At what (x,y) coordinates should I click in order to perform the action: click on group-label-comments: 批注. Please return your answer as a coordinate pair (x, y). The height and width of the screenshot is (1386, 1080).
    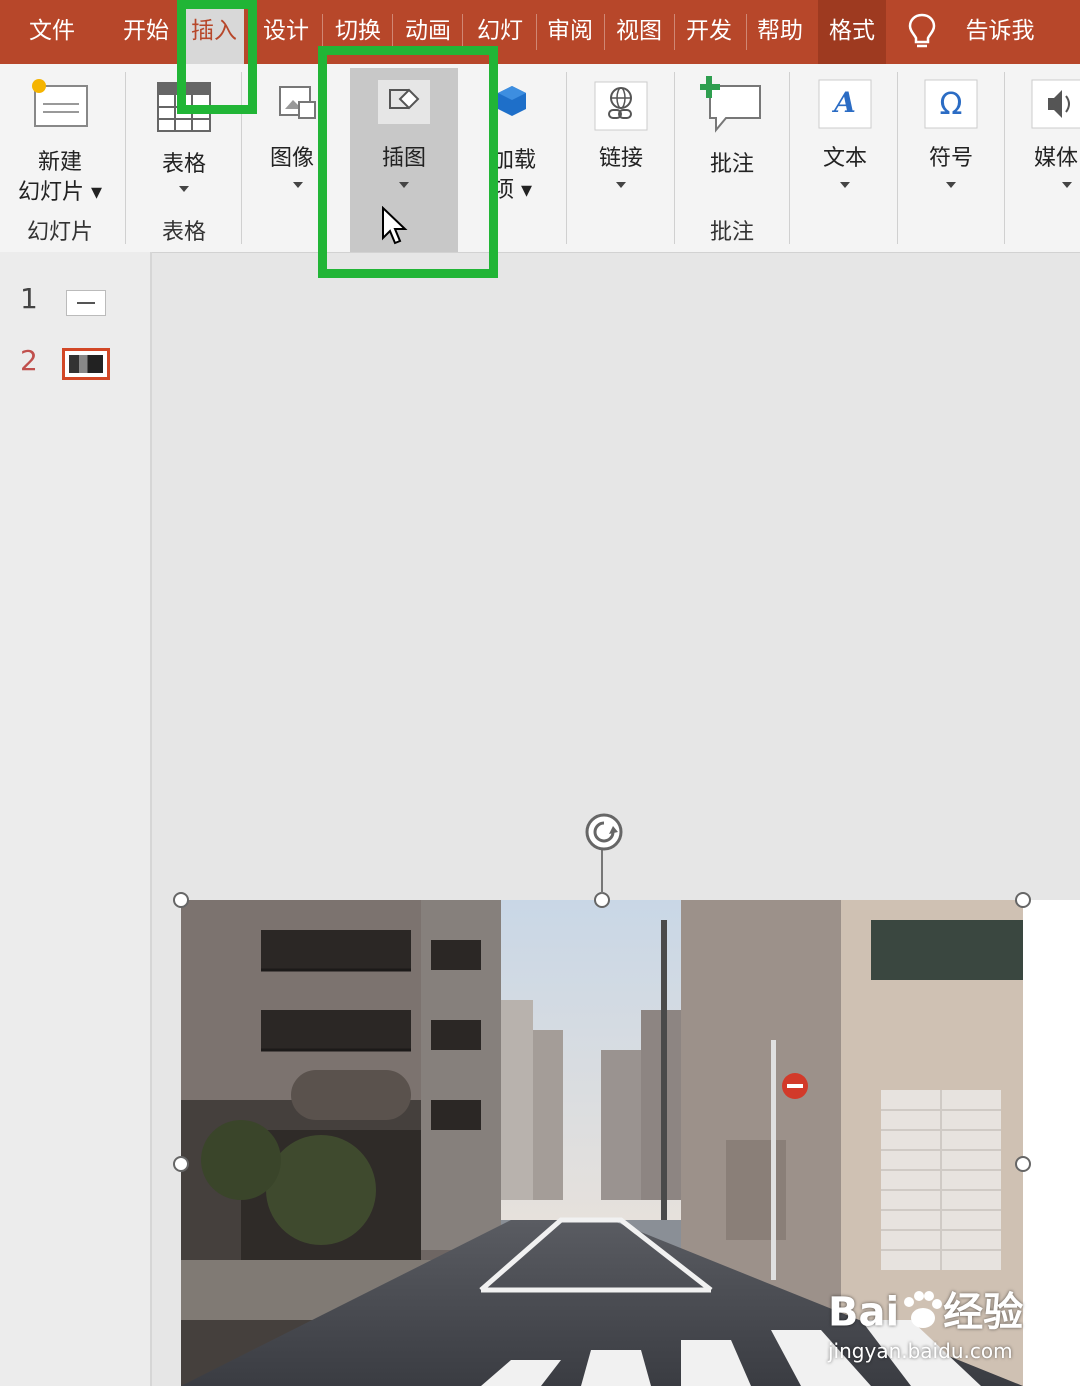
    Looking at the image, I should click on (731, 232).